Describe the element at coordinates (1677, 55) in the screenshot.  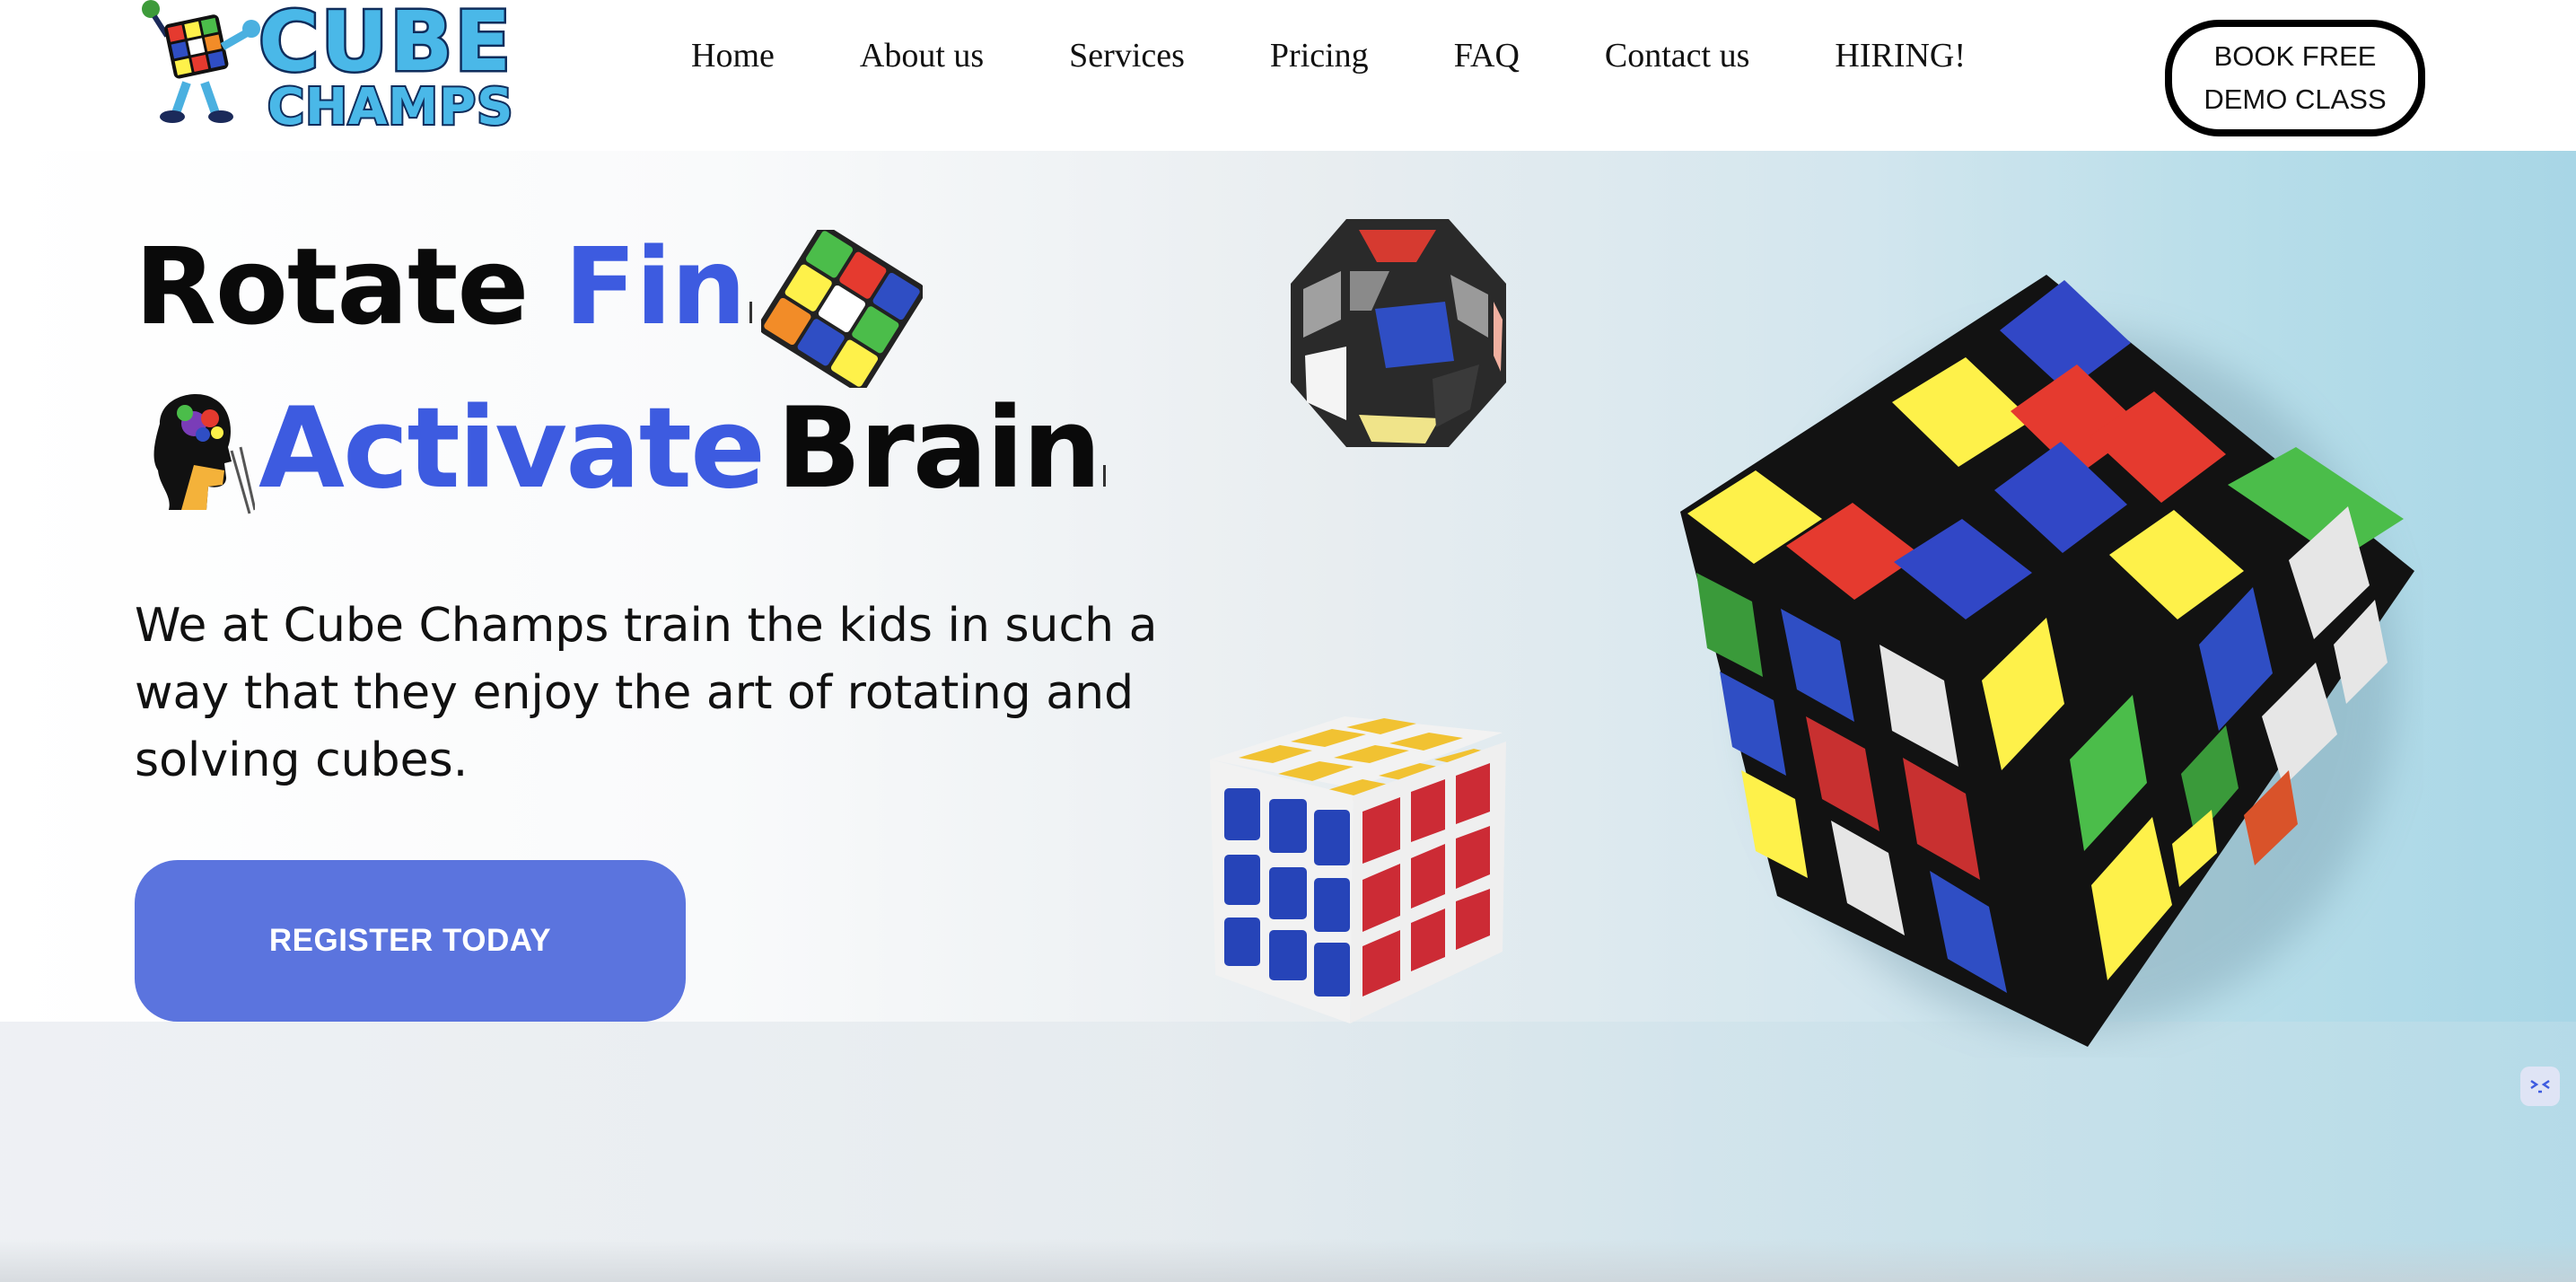
I see `nav-contact-us: Contact us` at that location.